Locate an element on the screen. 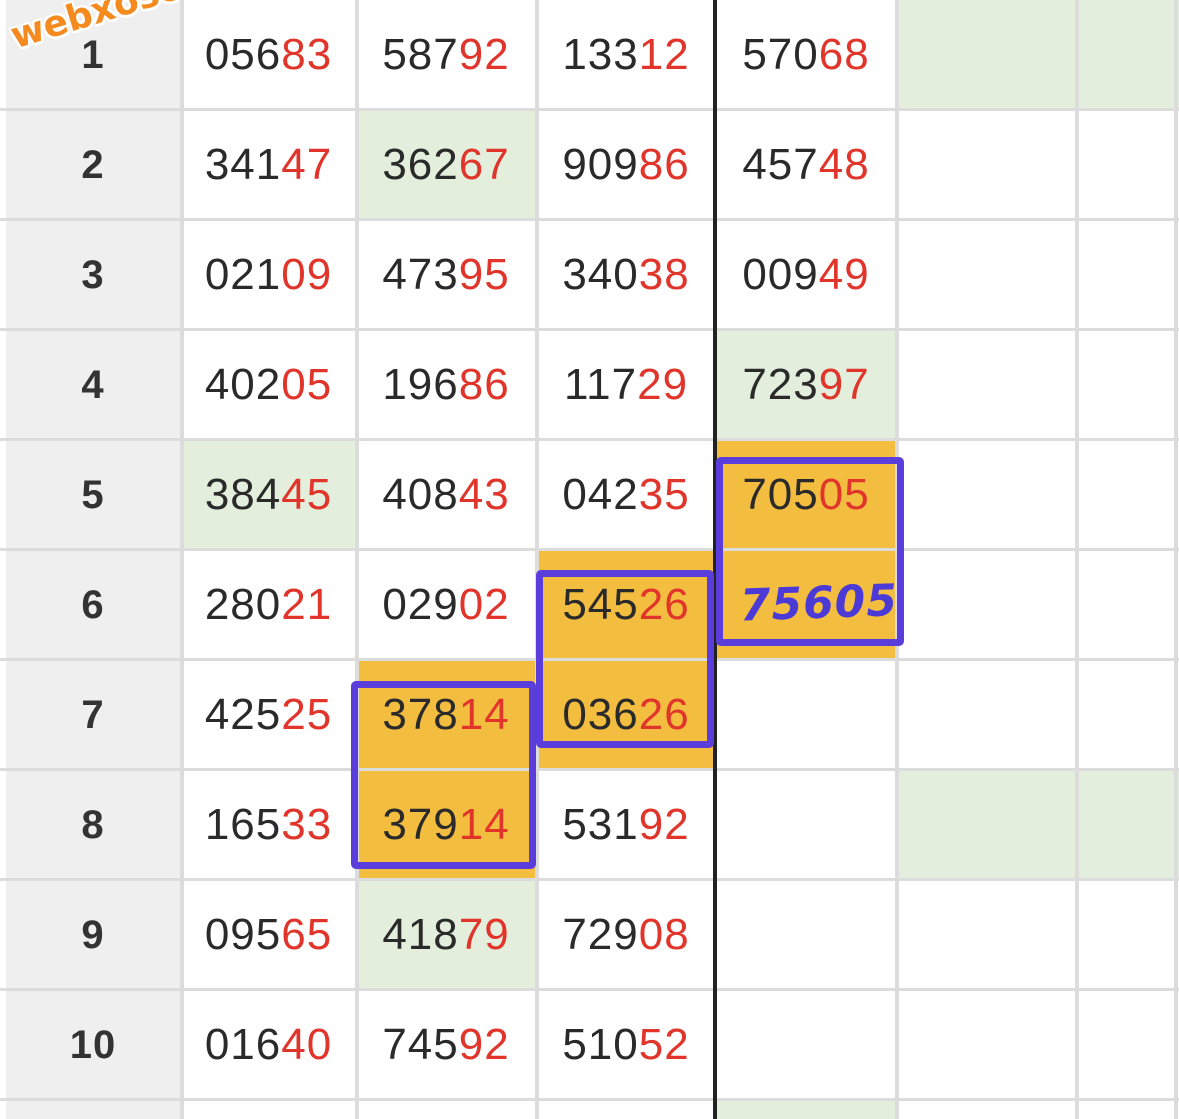 The width and height of the screenshot is (1179, 1119). result-cell: 165 33 is located at coordinates (268, 825).